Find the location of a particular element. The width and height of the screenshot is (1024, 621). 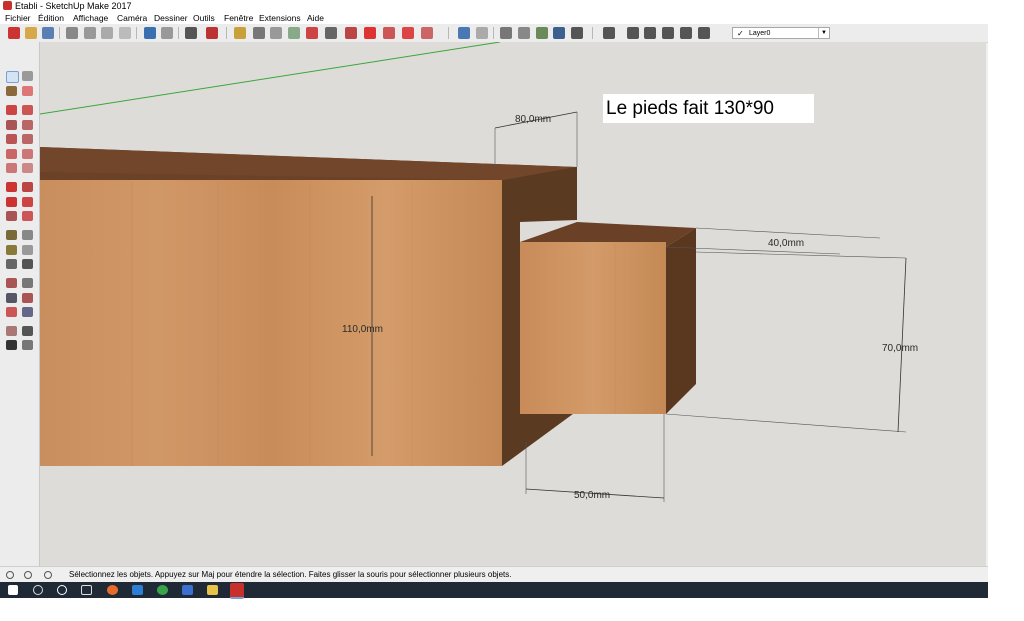

sketchup-icon is located at coordinates (237, 591).